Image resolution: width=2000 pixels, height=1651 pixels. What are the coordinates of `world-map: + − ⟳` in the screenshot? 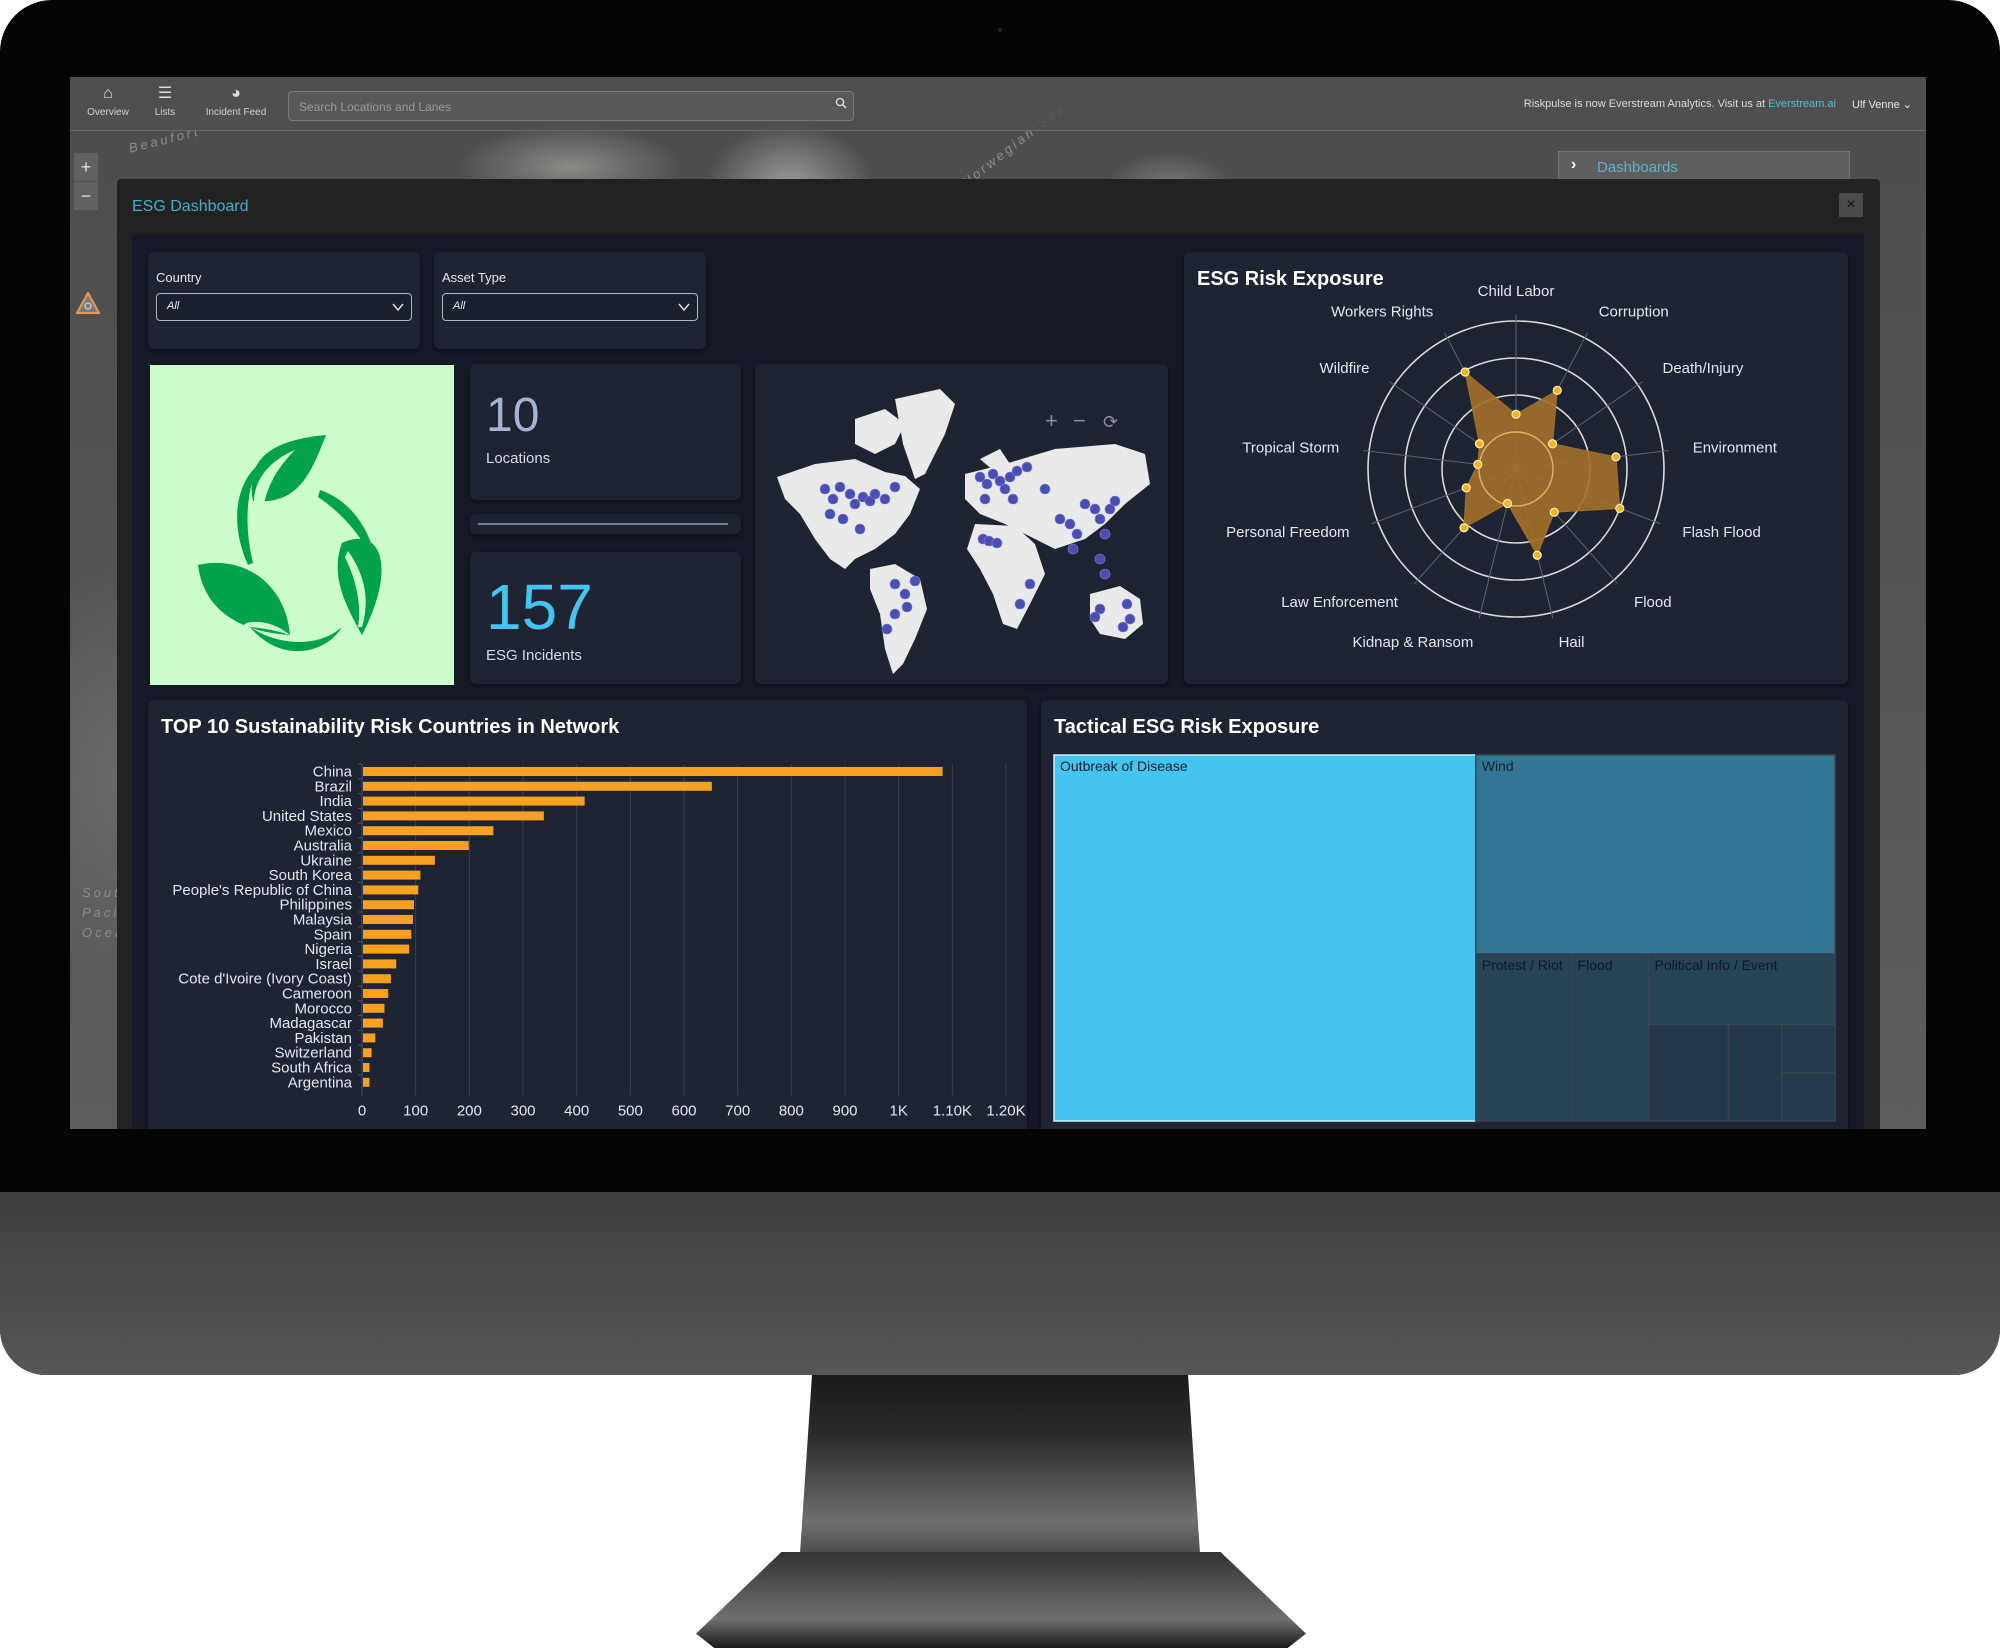 It's located at (961, 524).